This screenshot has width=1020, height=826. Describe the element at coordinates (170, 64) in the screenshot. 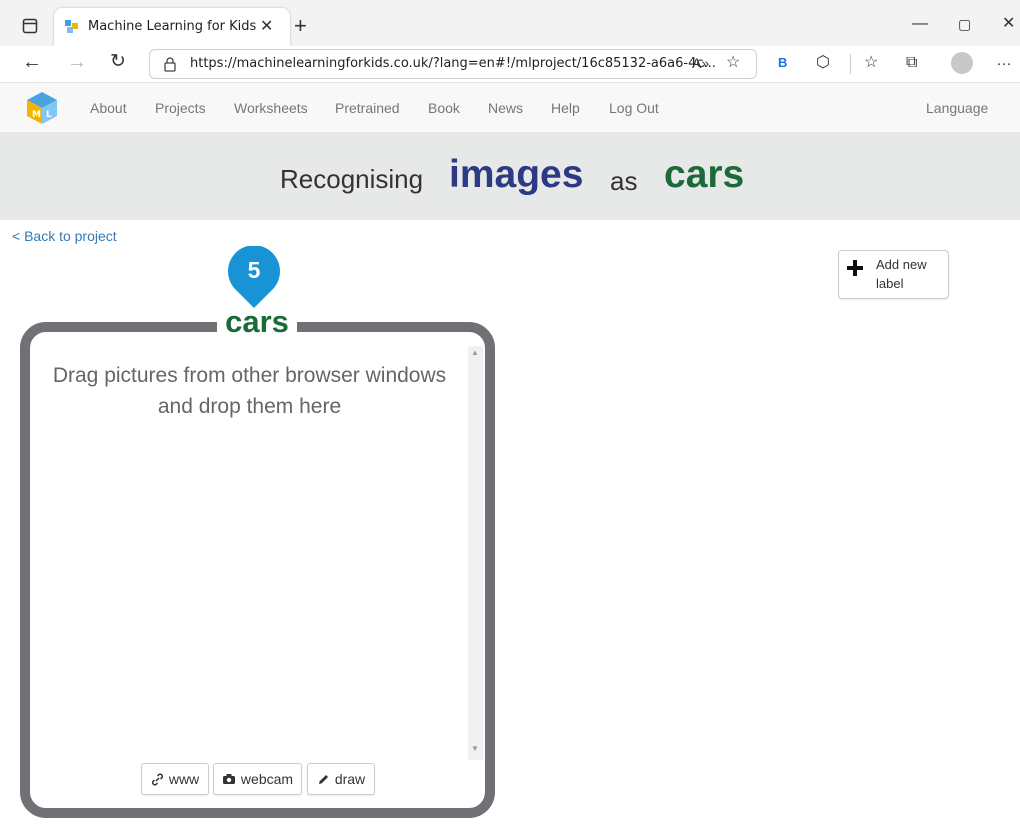

I see `lock-icon` at that location.